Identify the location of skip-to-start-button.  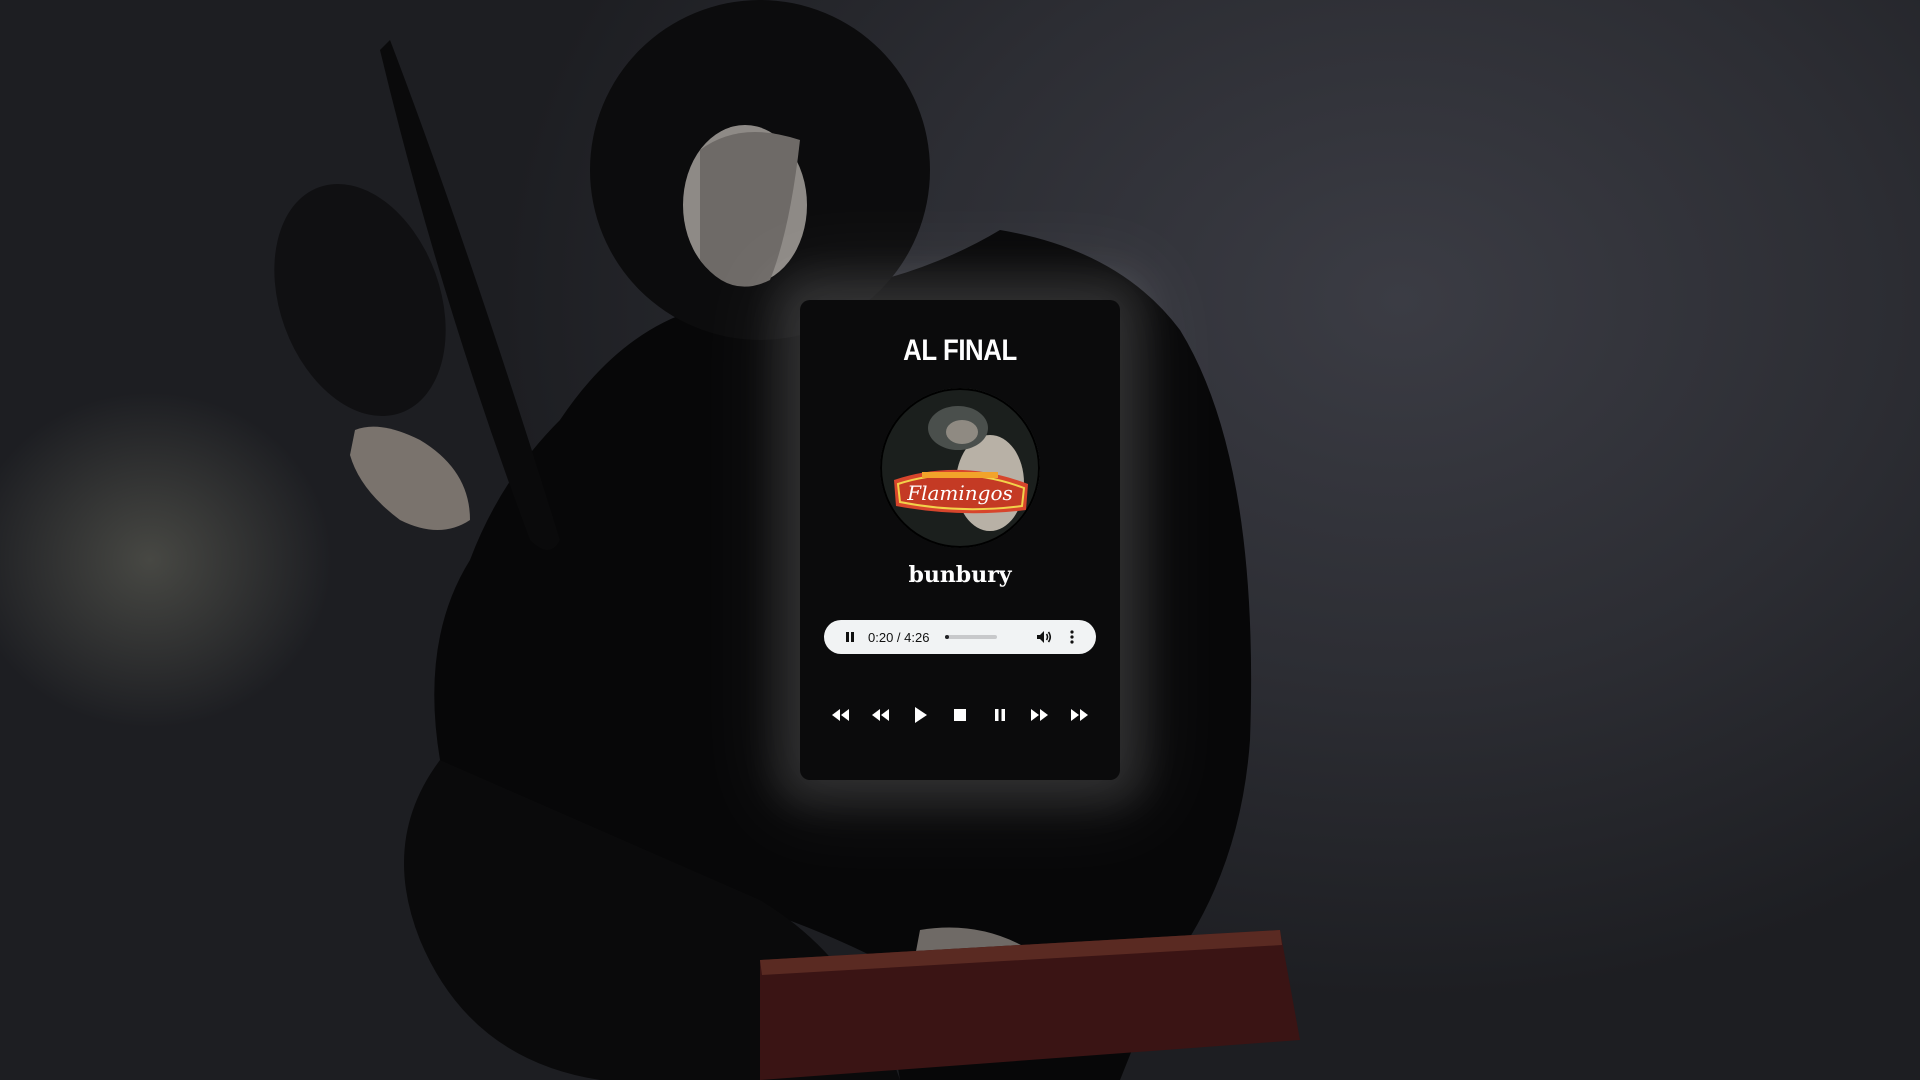
(841, 715).